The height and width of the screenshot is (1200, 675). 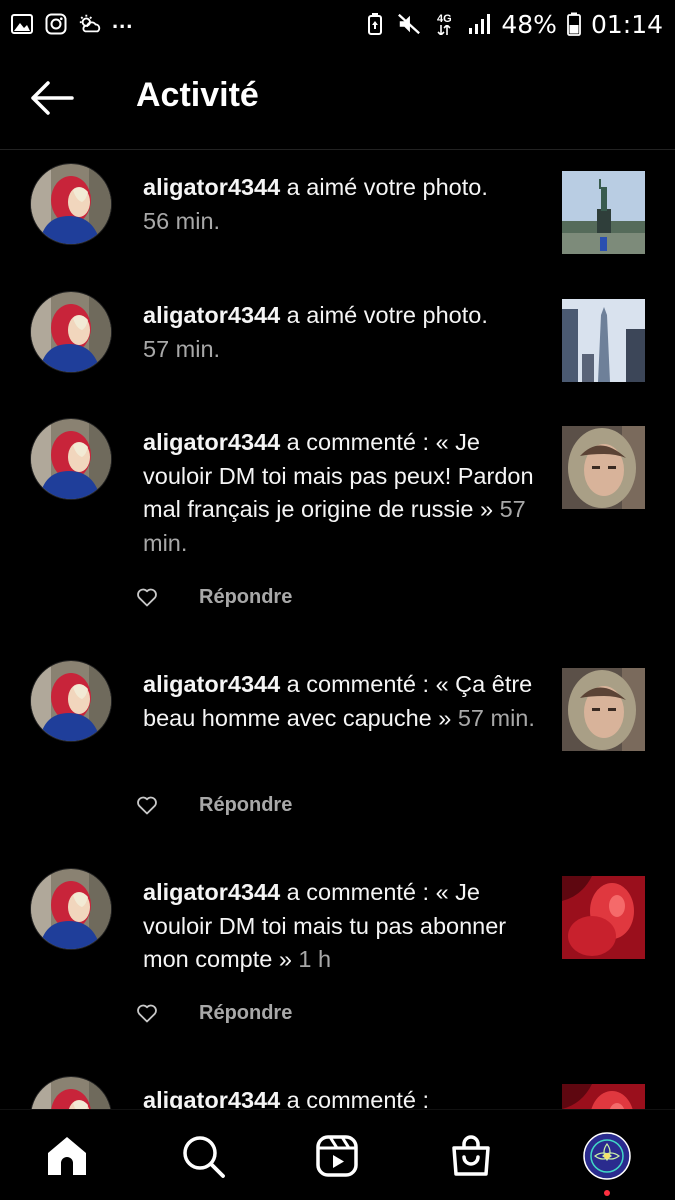 What do you see at coordinates (90, 24) in the screenshot?
I see `weather-icon` at bounding box center [90, 24].